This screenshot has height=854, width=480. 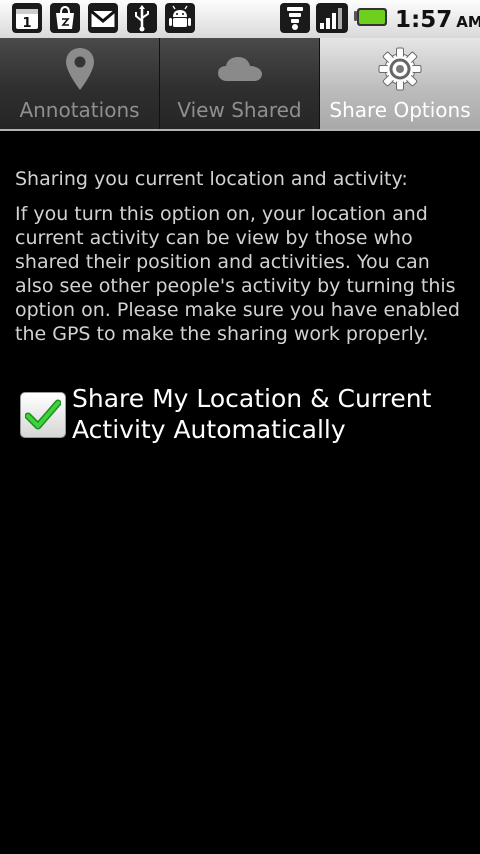 What do you see at coordinates (240, 19) in the screenshot?
I see `status-bar: 1 1:57 AM` at bounding box center [240, 19].